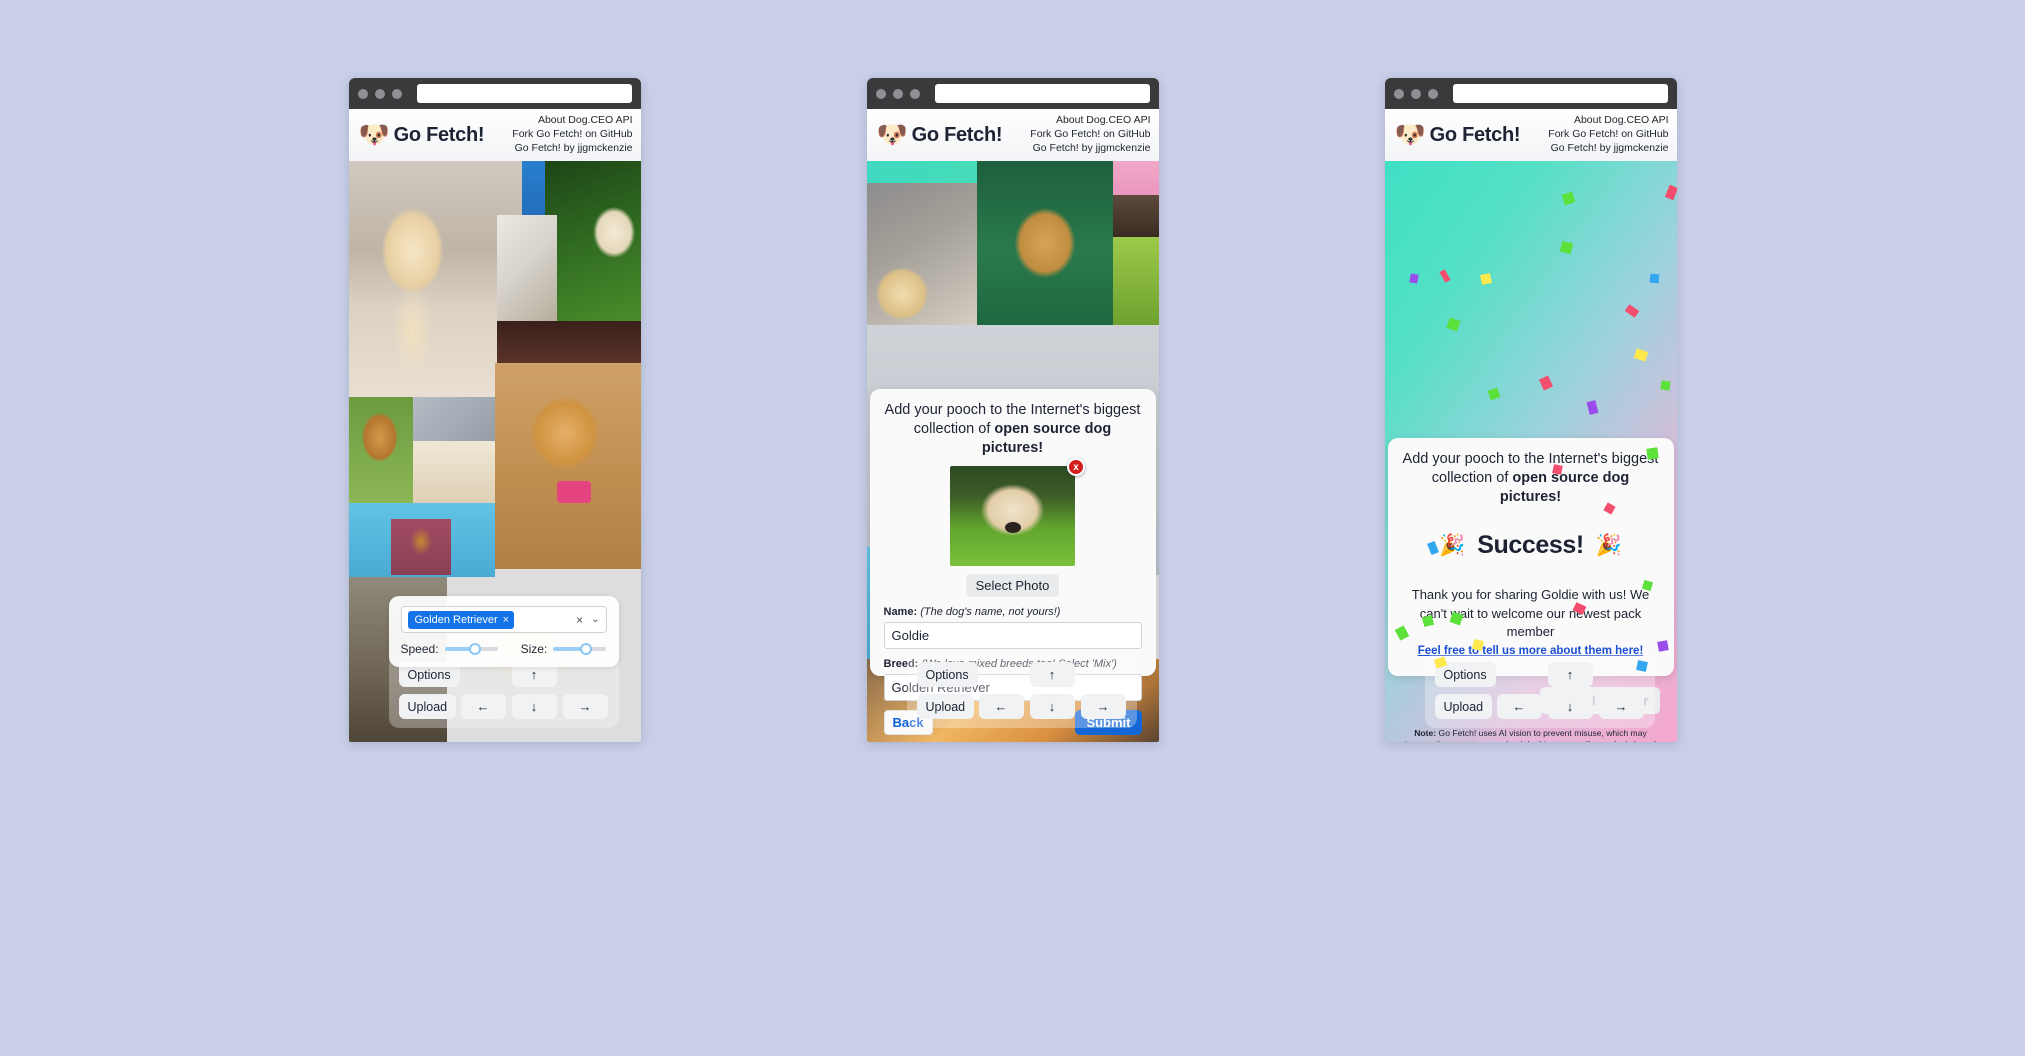 The width and height of the screenshot is (2025, 1056). I want to click on selected-photo-wrapper: x, so click(1017, 512).